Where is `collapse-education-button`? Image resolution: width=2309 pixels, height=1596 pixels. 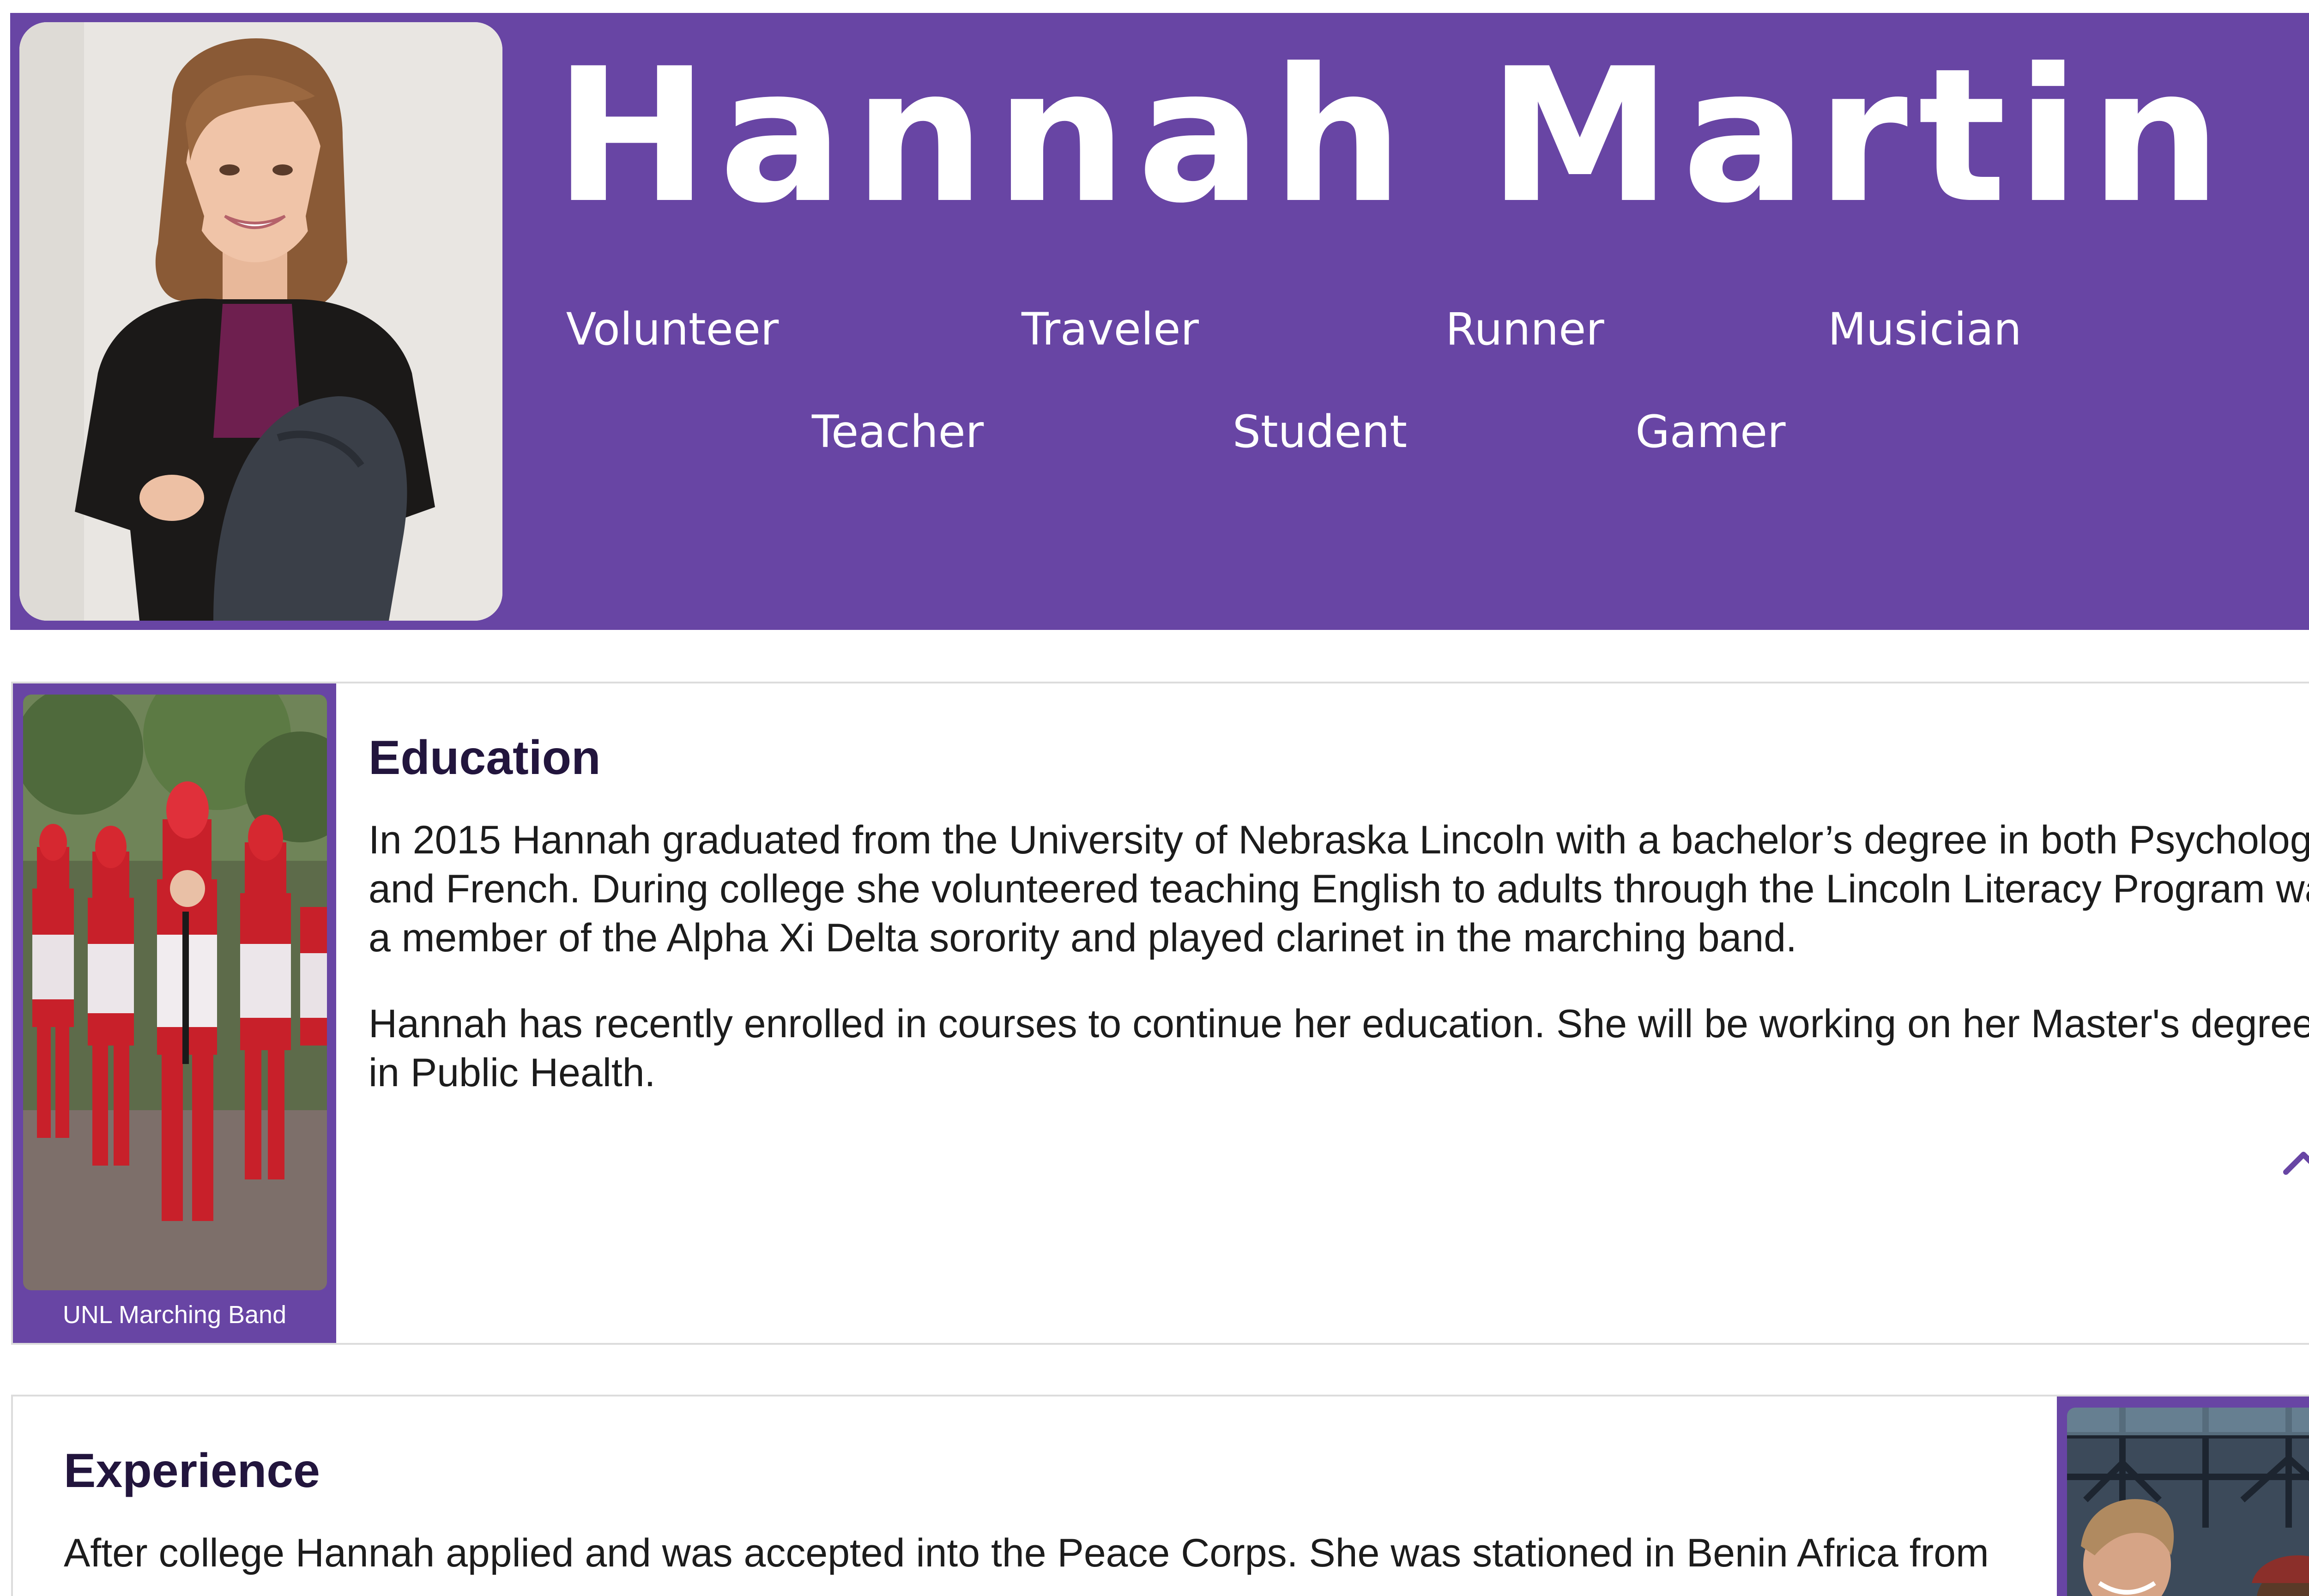
collapse-education-button is located at coordinates (2292, 1162).